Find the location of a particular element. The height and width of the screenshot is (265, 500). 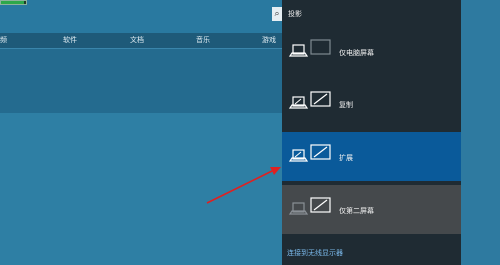

desktop-background-strip is located at coordinates (480, 132).